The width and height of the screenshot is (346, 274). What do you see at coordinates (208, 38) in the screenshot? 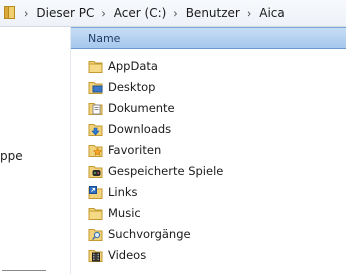
I see `column-header-name: Name` at bounding box center [208, 38].